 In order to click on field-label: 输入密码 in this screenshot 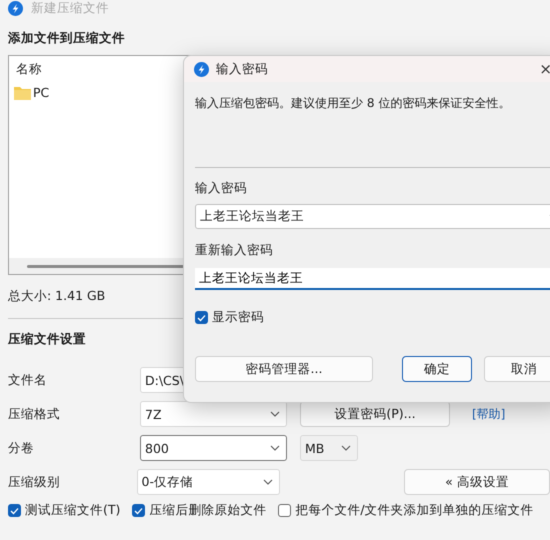, I will do `click(221, 188)`.